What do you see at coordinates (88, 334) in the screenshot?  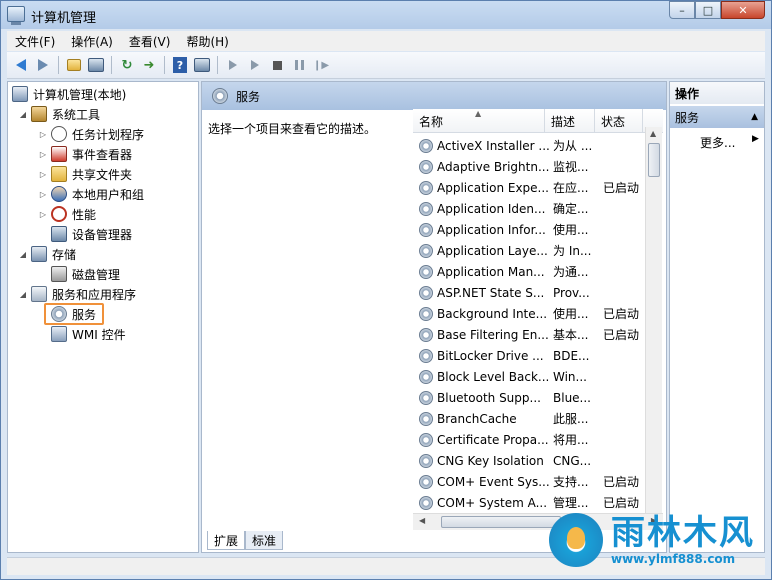 I see `tree-node-wmi: WMI 控件` at bounding box center [88, 334].